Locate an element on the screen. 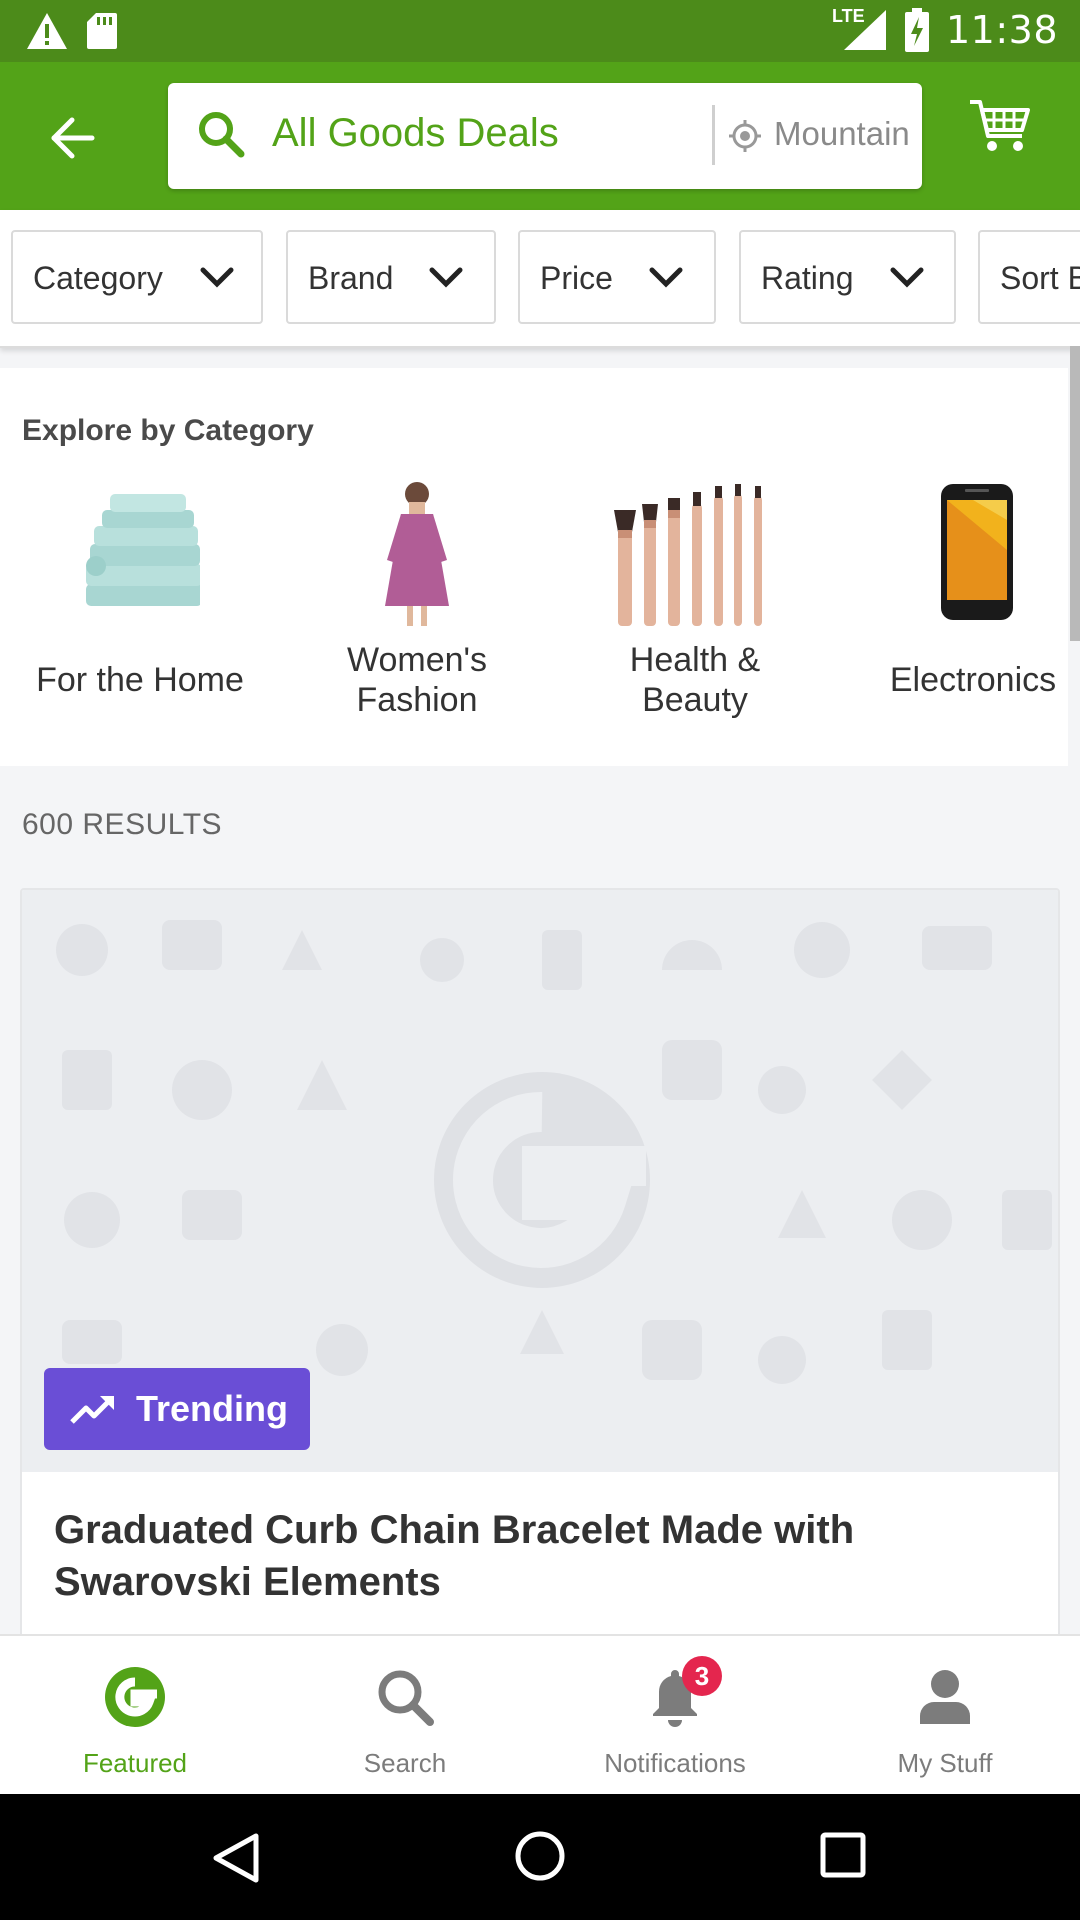  search-box: All Goods Deals Mountain View is located at coordinates (545, 136).